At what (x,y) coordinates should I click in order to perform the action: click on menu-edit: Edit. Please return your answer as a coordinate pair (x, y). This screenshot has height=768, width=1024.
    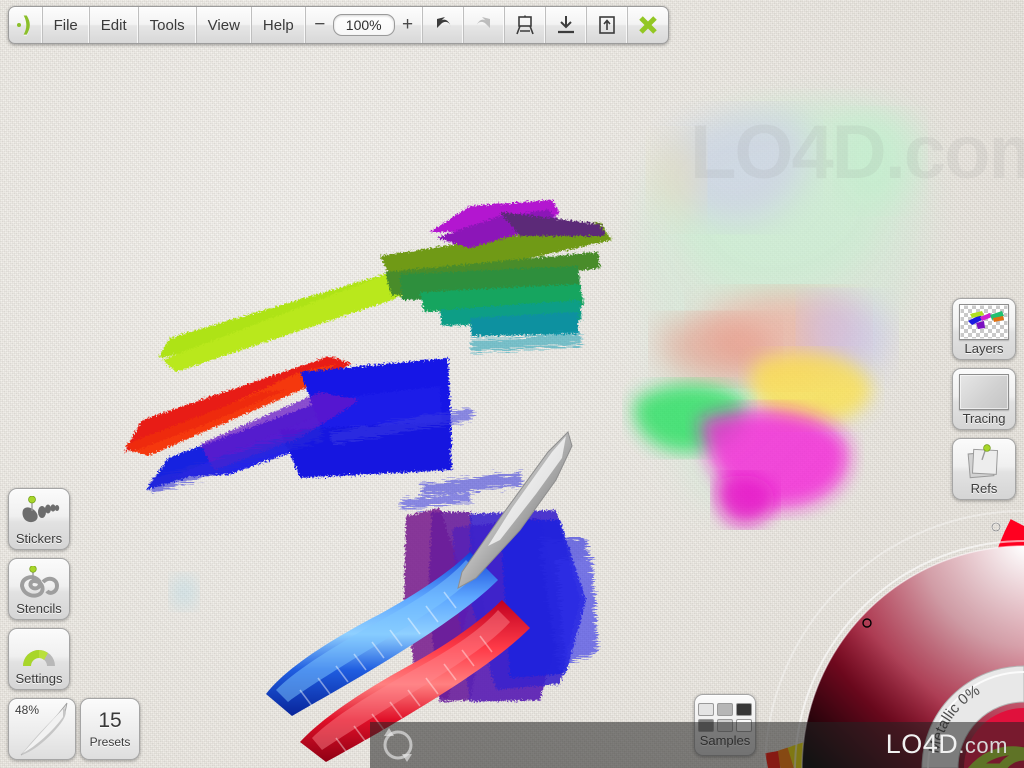
    Looking at the image, I should click on (114, 25).